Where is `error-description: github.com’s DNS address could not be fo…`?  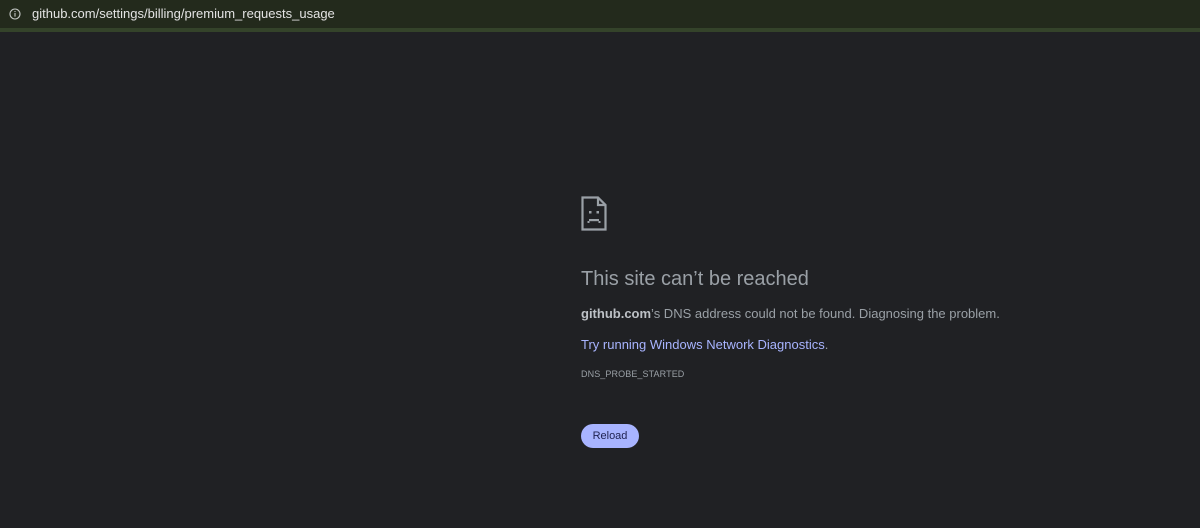
error-description: github.com’s DNS address could not be fo… is located at coordinates (790, 313).